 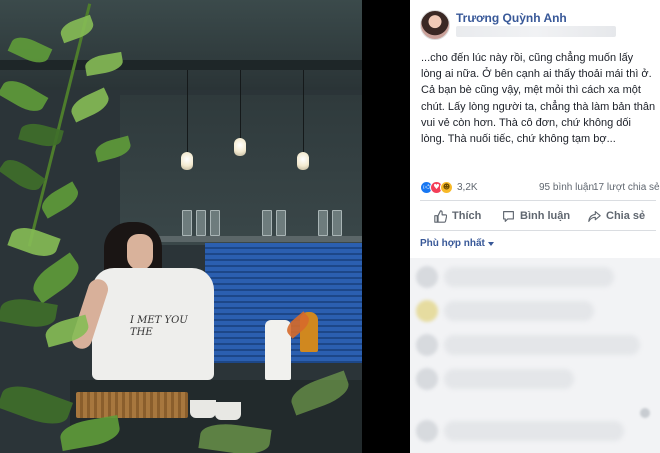 What do you see at coordinates (508, 216) in the screenshot?
I see `comment-icon` at bounding box center [508, 216].